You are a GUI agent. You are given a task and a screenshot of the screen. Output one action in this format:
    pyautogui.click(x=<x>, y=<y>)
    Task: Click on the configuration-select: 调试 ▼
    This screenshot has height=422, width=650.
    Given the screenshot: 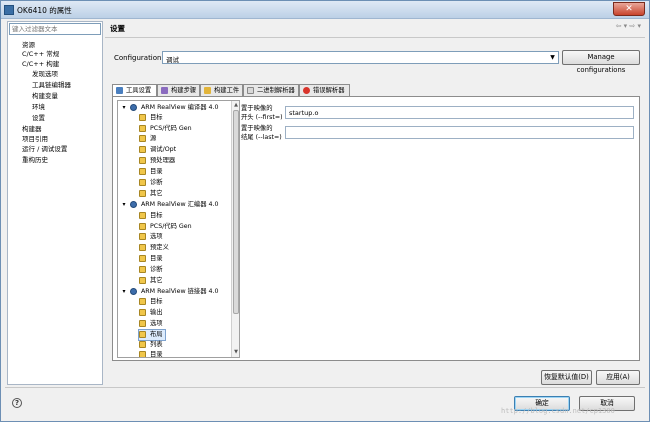 What is the action you would take?
    pyautogui.click(x=360, y=57)
    